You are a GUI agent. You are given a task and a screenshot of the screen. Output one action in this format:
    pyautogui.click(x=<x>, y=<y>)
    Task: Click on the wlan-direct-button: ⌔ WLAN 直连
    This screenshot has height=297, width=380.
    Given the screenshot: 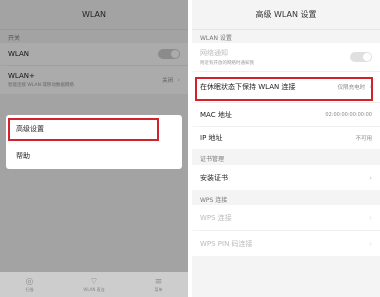 What is the action you would take?
    pyautogui.click(x=93, y=285)
    